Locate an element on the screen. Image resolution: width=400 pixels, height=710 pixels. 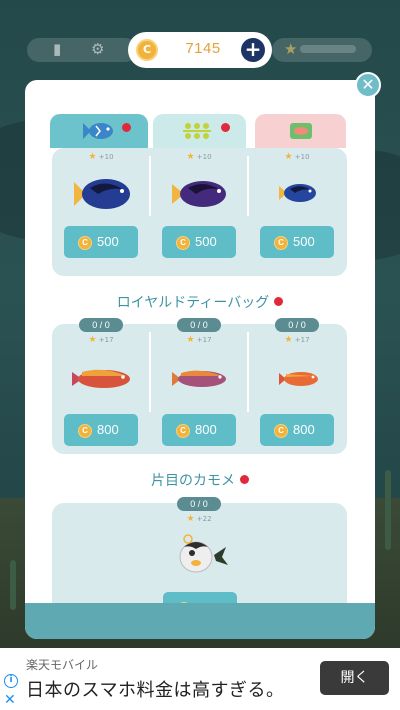
purple-tang-fish-image is located at coordinates (199, 194).